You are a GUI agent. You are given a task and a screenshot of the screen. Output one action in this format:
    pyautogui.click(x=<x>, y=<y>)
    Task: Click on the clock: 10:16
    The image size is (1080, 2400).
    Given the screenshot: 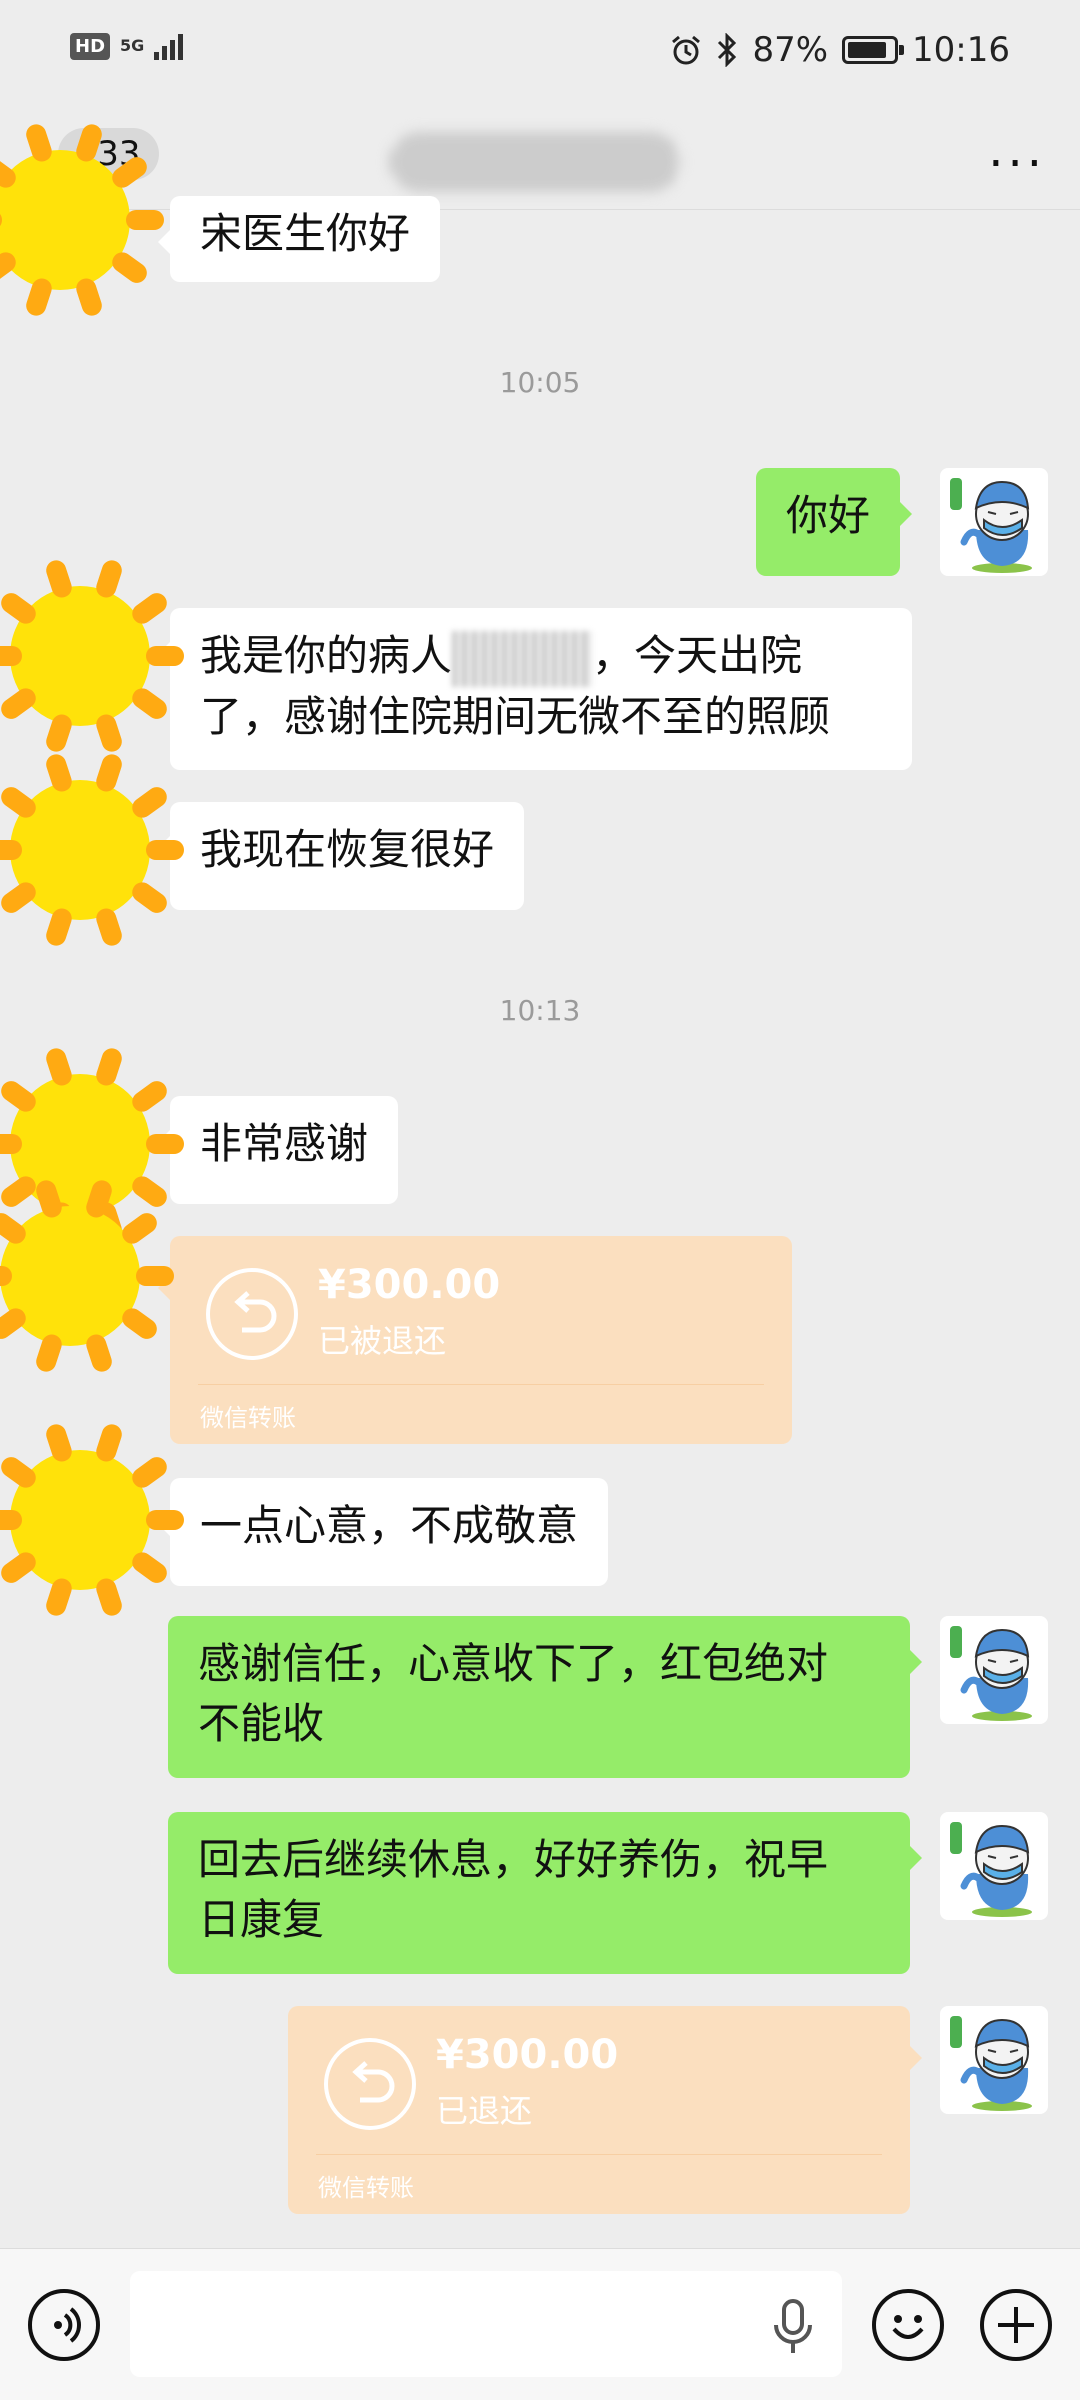 What is the action you would take?
    pyautogui.click(x=961, y=50)
    